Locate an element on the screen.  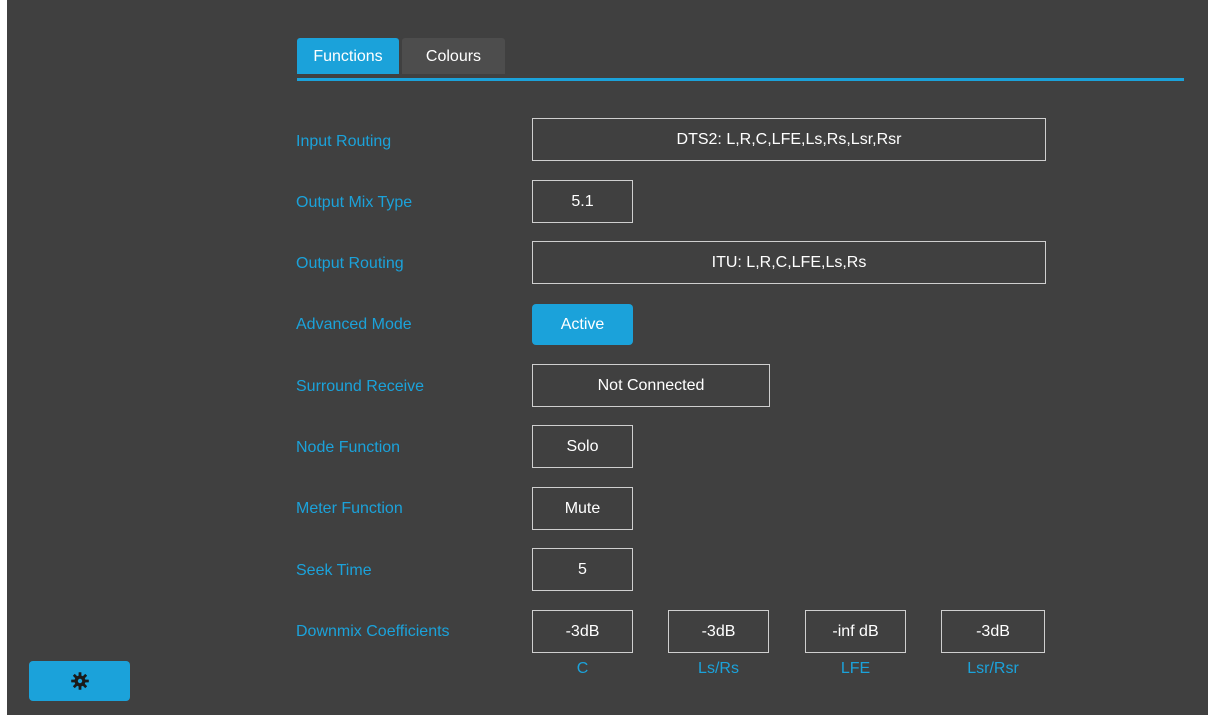
downmix-c-field: -3dB is located at coordinates (582, 631).